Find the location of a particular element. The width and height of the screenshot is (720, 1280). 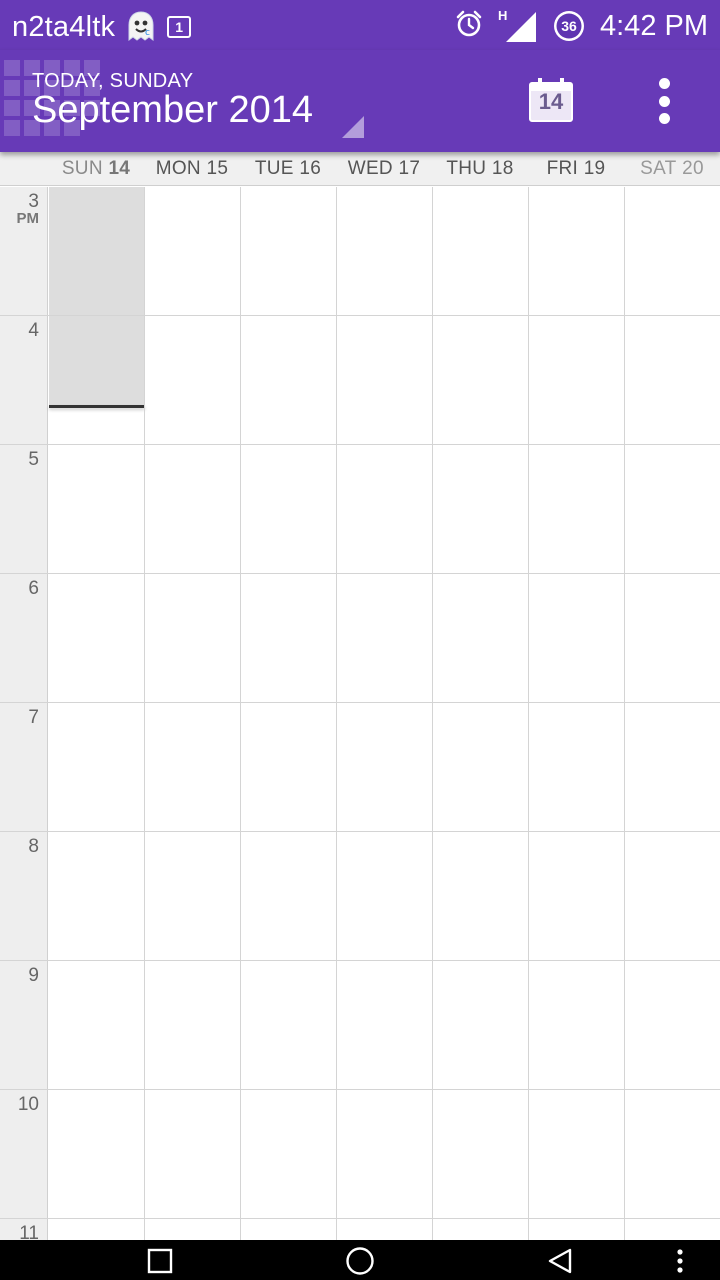

day-name: SUN is located at coordinates (82, 168).